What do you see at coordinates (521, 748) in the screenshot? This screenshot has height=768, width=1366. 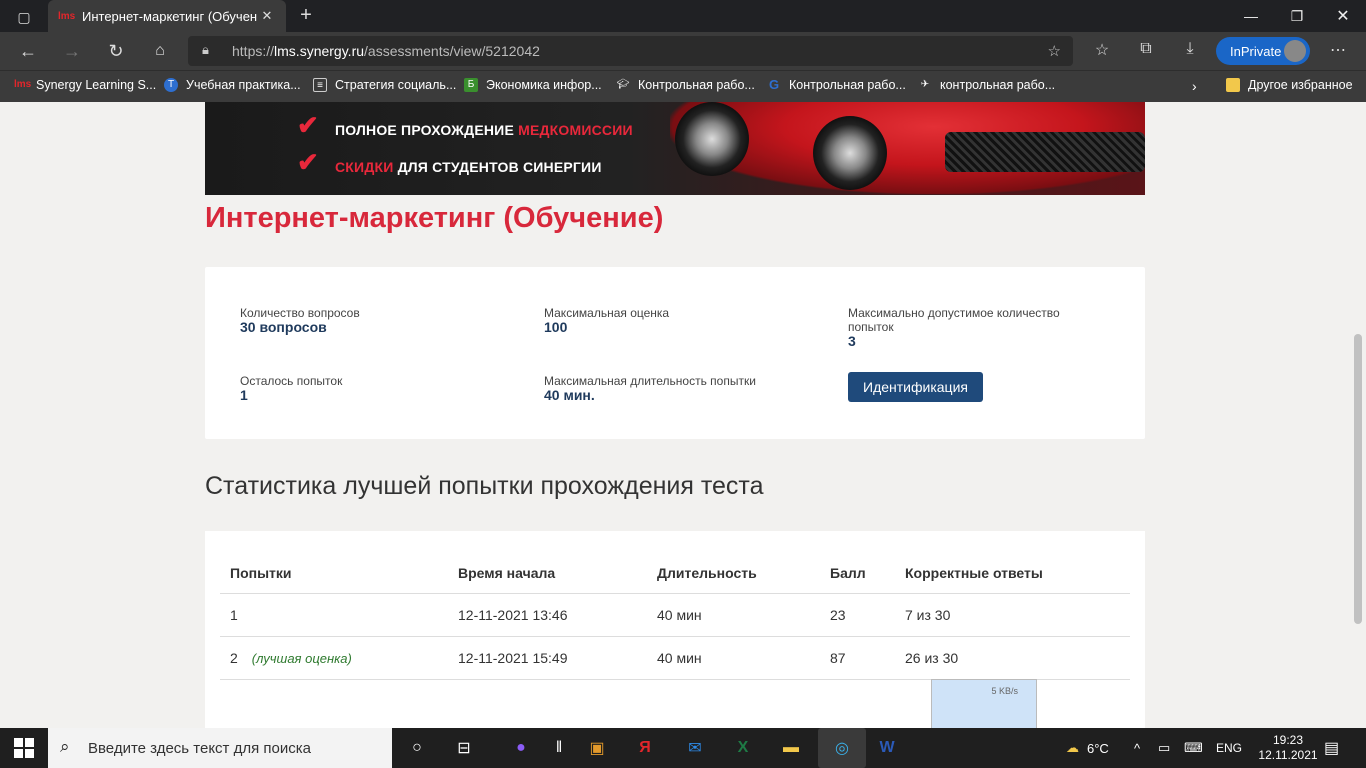 I see `alice-icon: ●` at bounding box center [521, 748].